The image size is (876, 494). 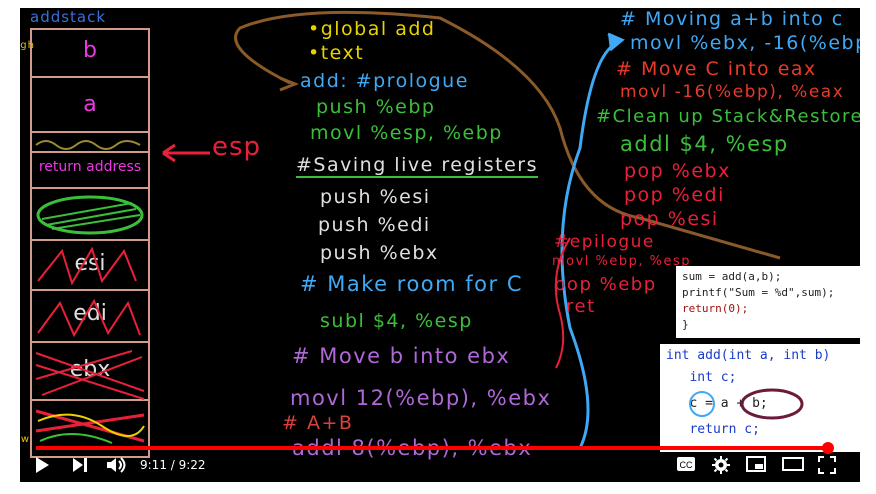 I want to click on code-line: pop %esi, so click(x=669, y=219).